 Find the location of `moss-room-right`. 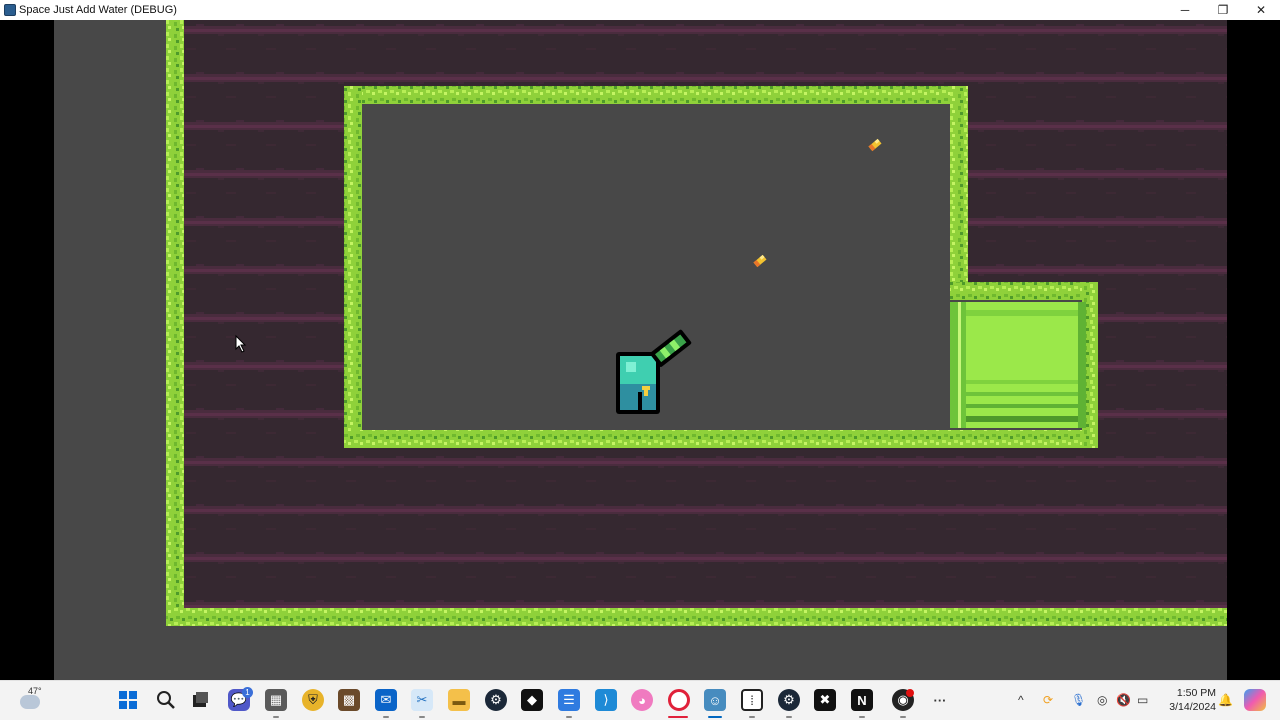

moss-room-right is located at coordinates (959, 192).